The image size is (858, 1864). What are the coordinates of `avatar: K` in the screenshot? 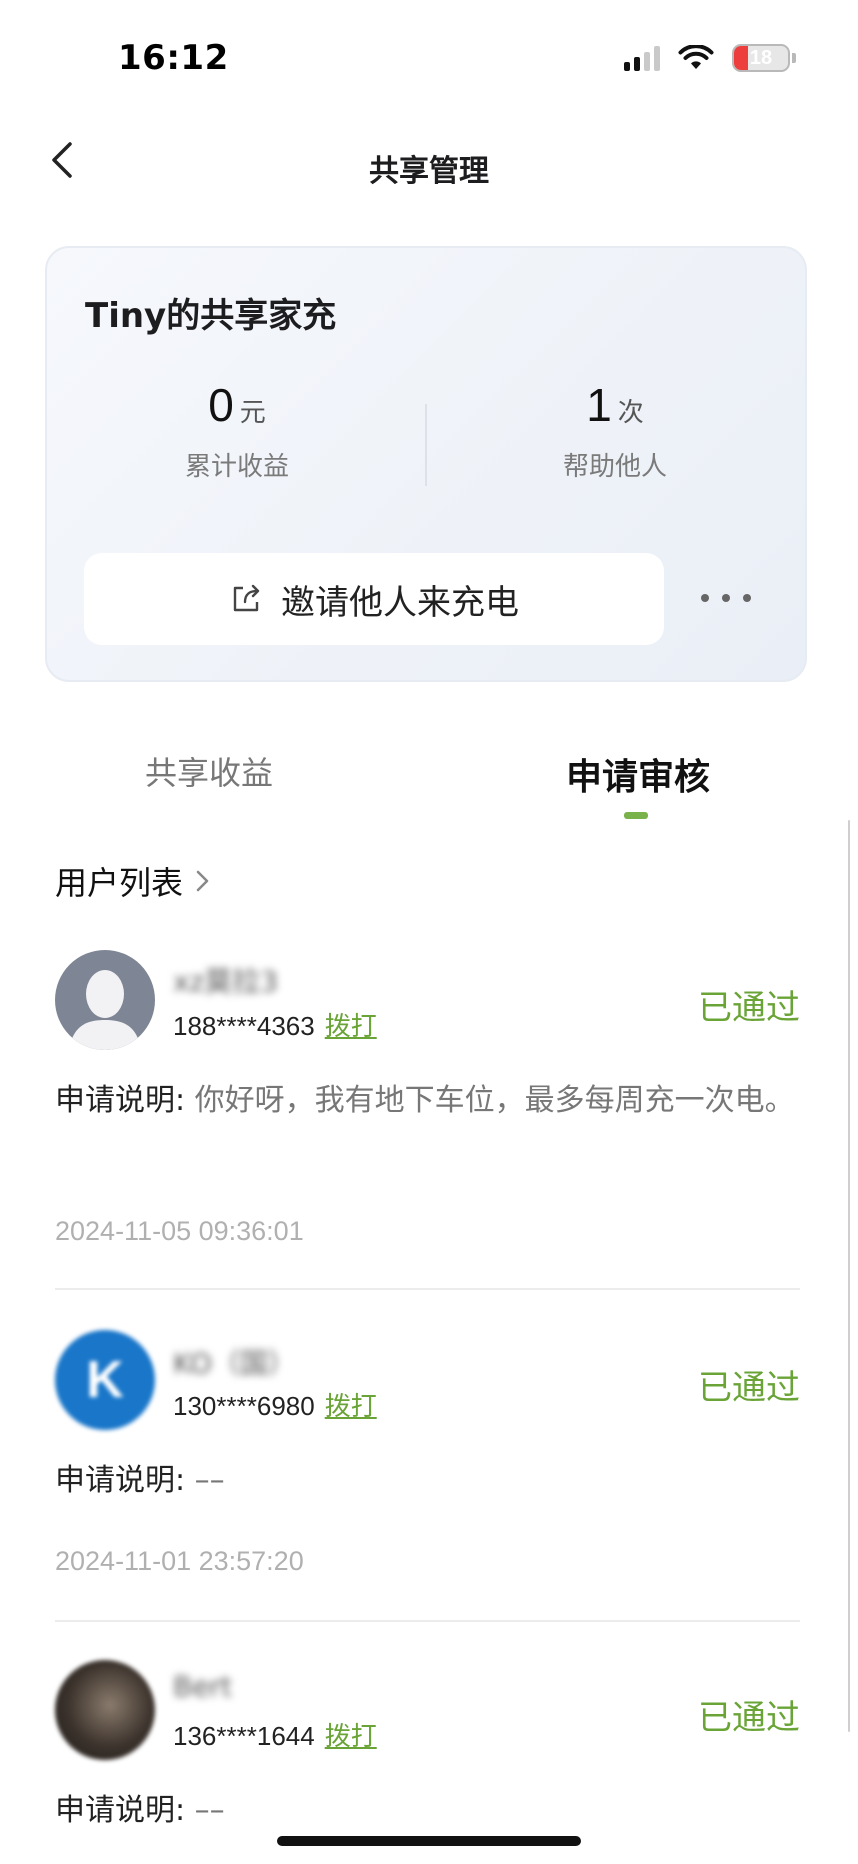 It's located at (105, 1380).